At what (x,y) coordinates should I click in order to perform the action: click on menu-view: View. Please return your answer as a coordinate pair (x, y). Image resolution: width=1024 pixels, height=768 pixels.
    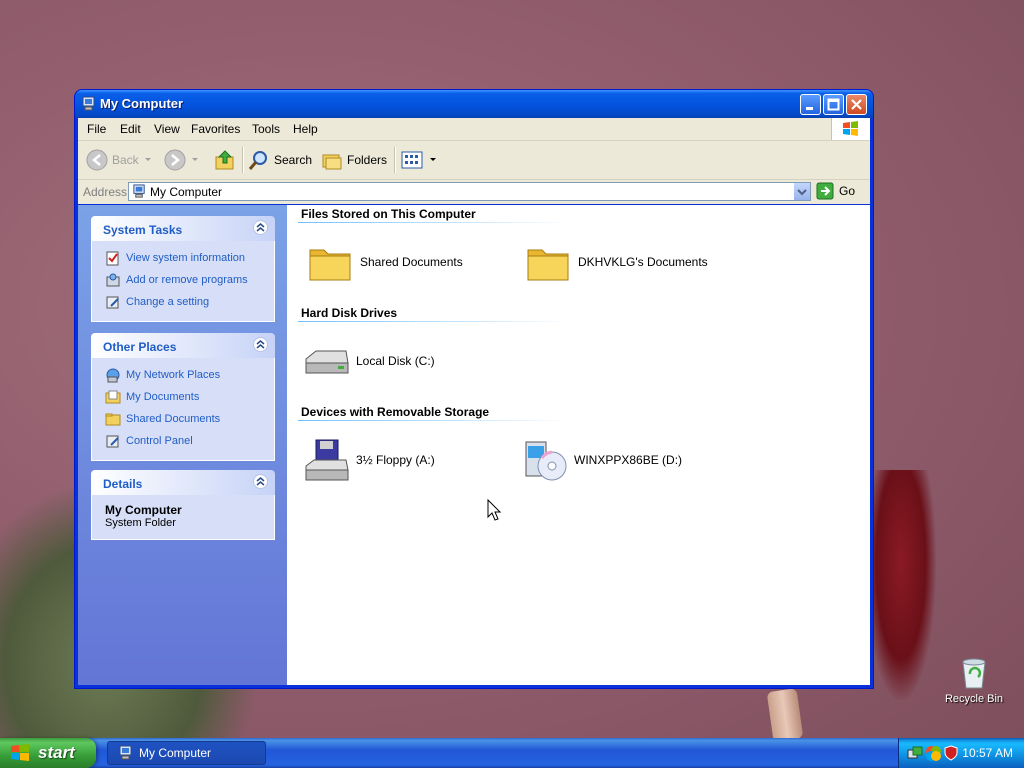
    Looking at the image, I should click on (167, 129).